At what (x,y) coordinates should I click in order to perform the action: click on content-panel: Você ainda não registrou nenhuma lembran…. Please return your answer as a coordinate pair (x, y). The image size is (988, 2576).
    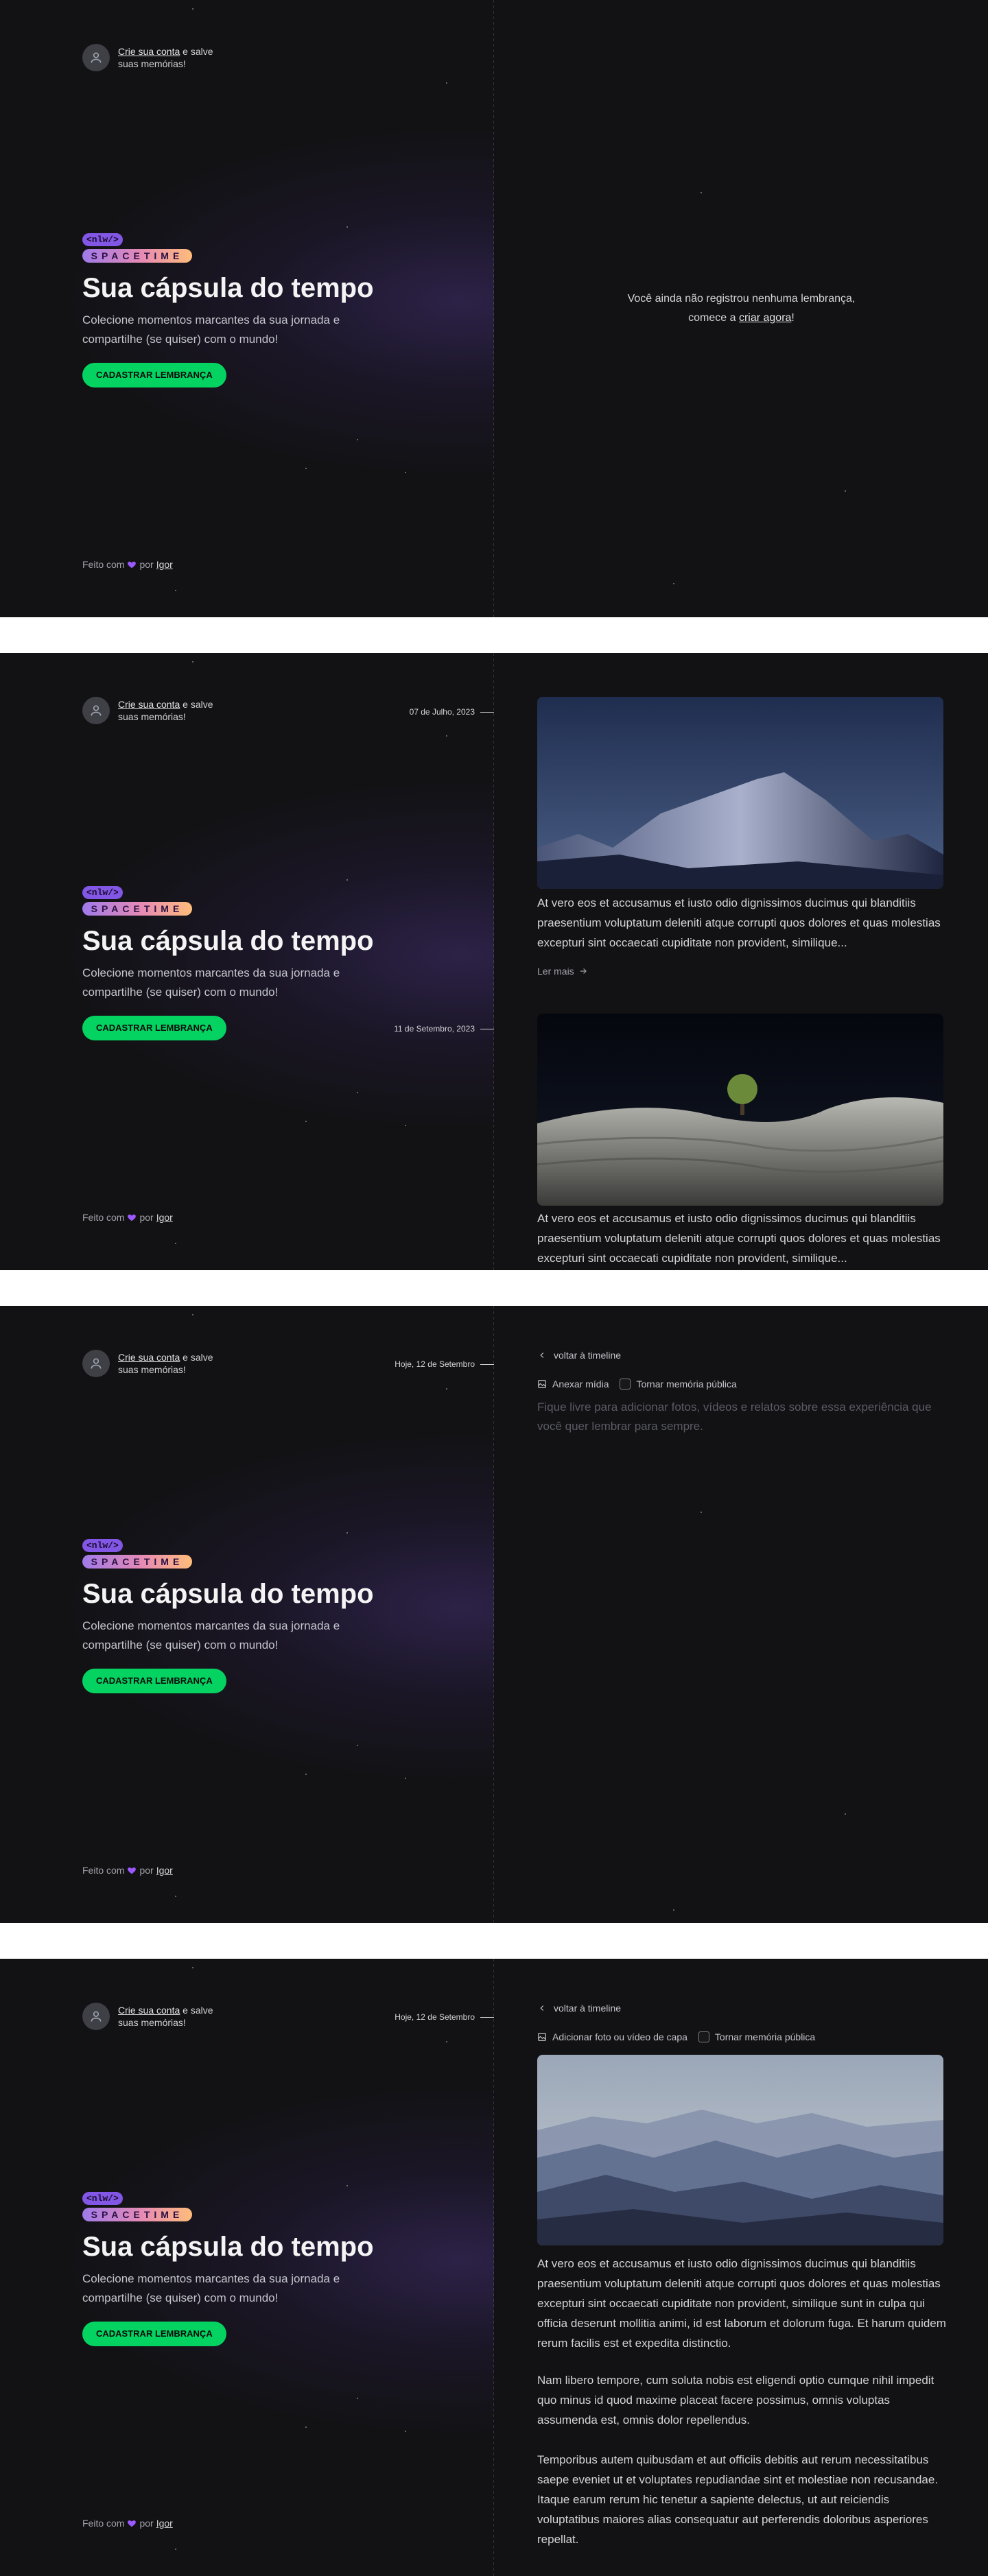
    Looking at the image, I should click on (742, 308).